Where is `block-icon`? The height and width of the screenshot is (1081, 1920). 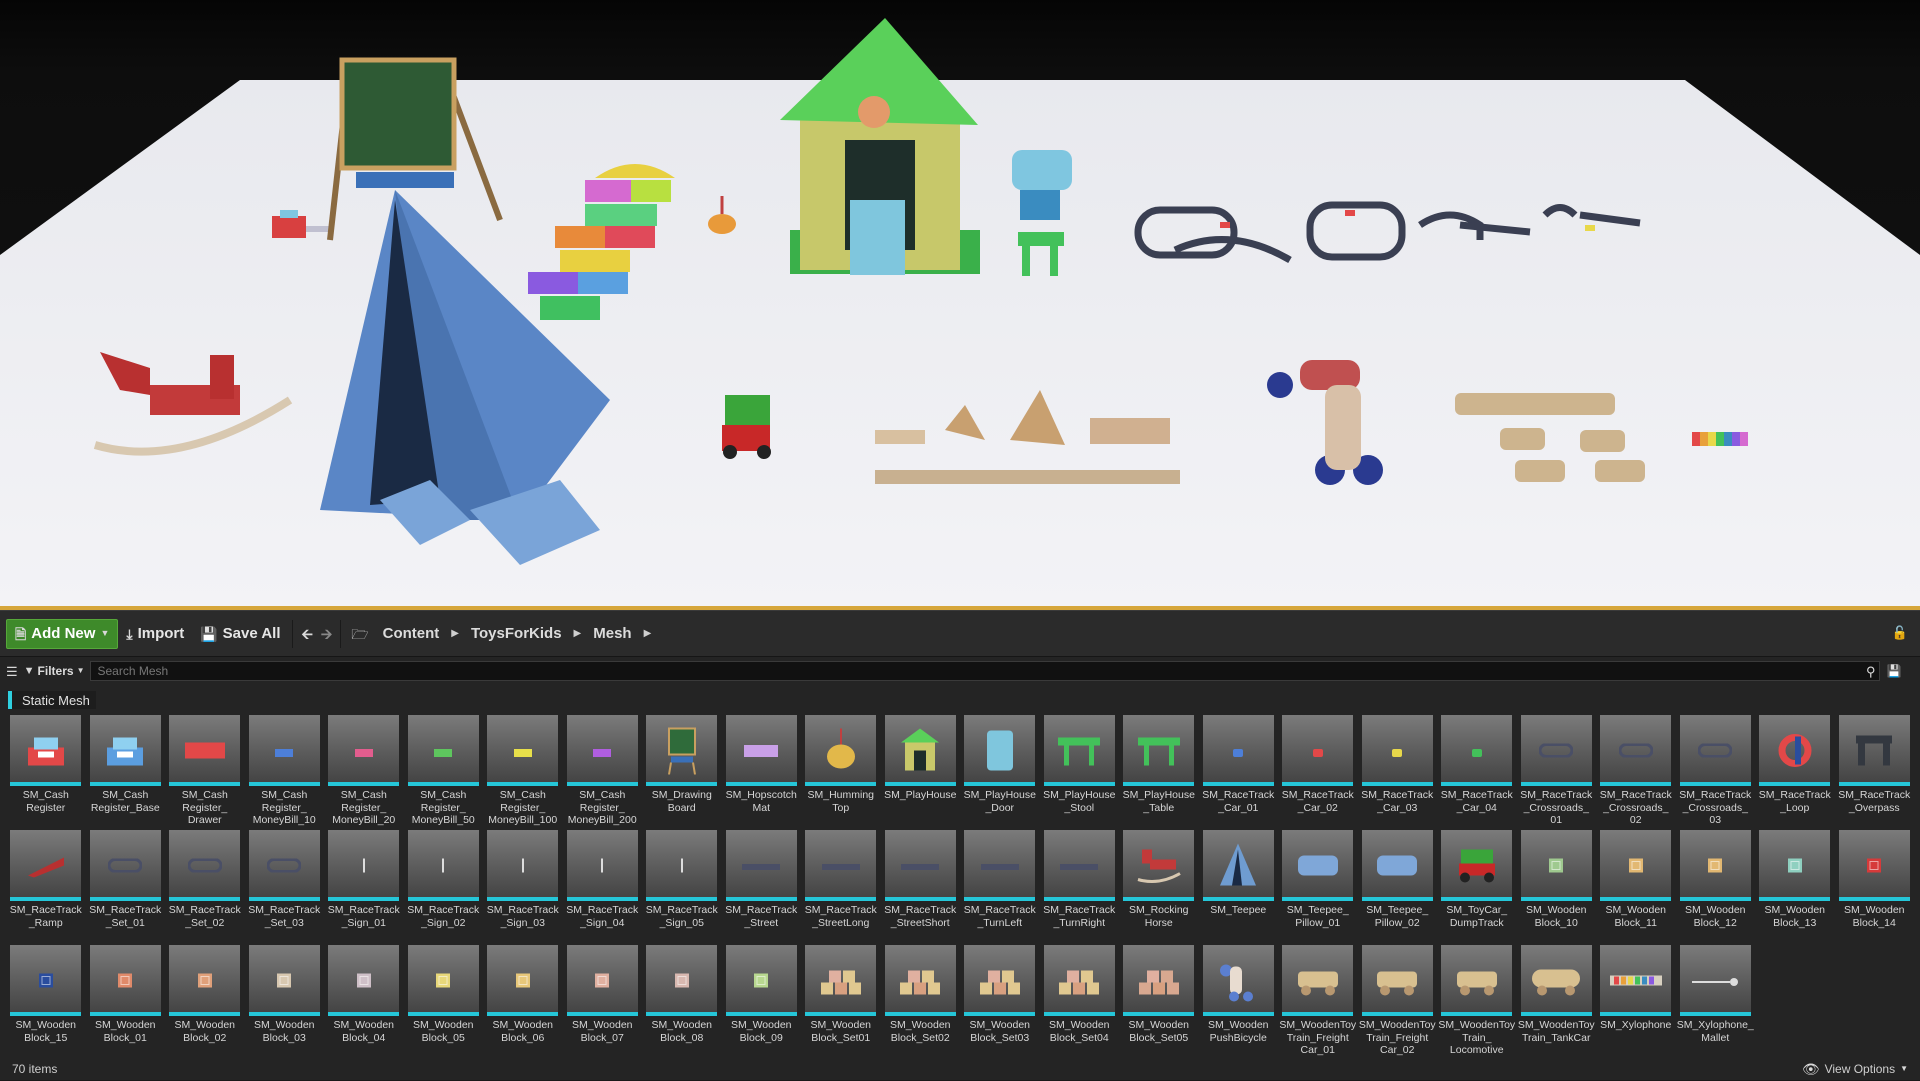 block-icon is located at coordinates (602, 982).